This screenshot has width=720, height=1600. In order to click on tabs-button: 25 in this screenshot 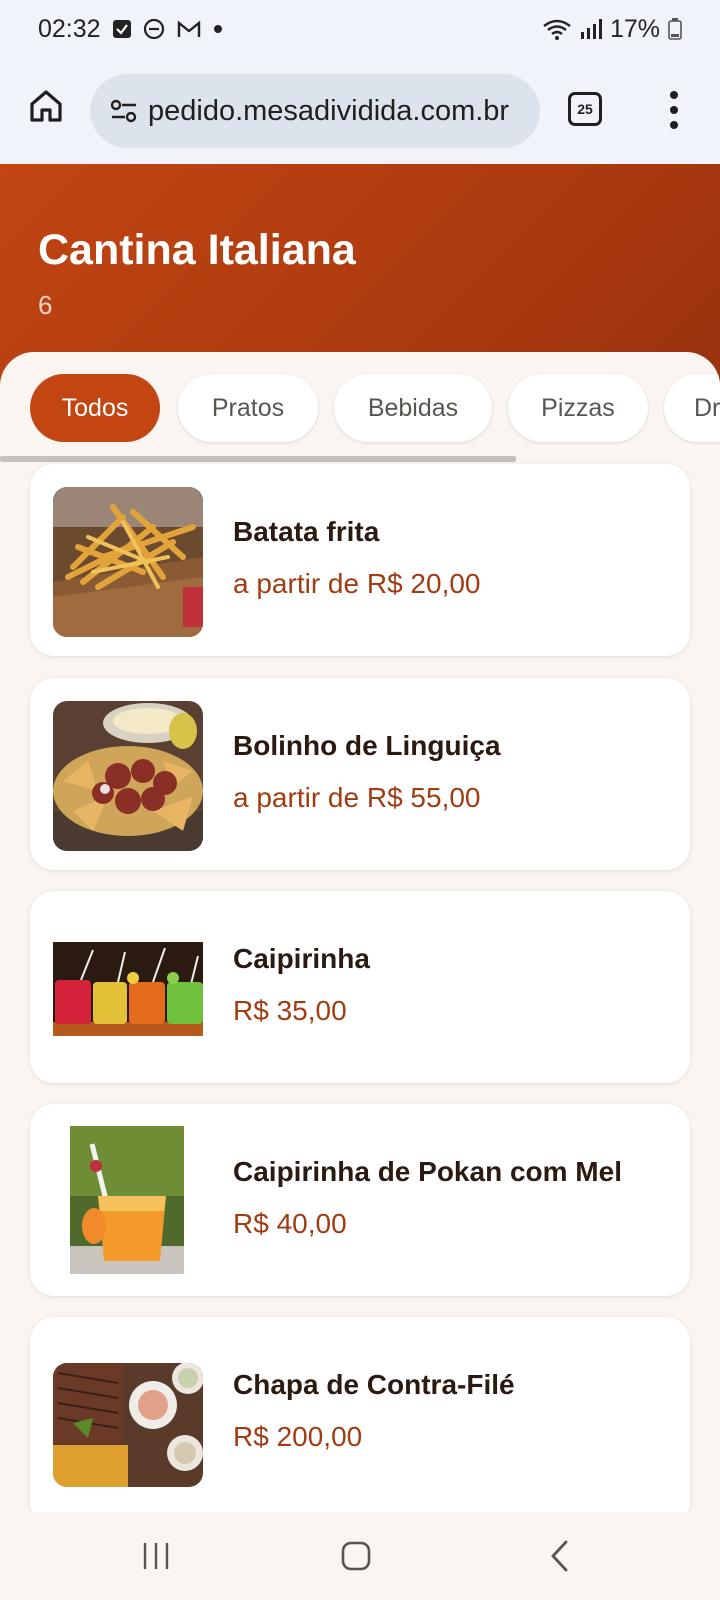, I will do `click(585, 109)`.